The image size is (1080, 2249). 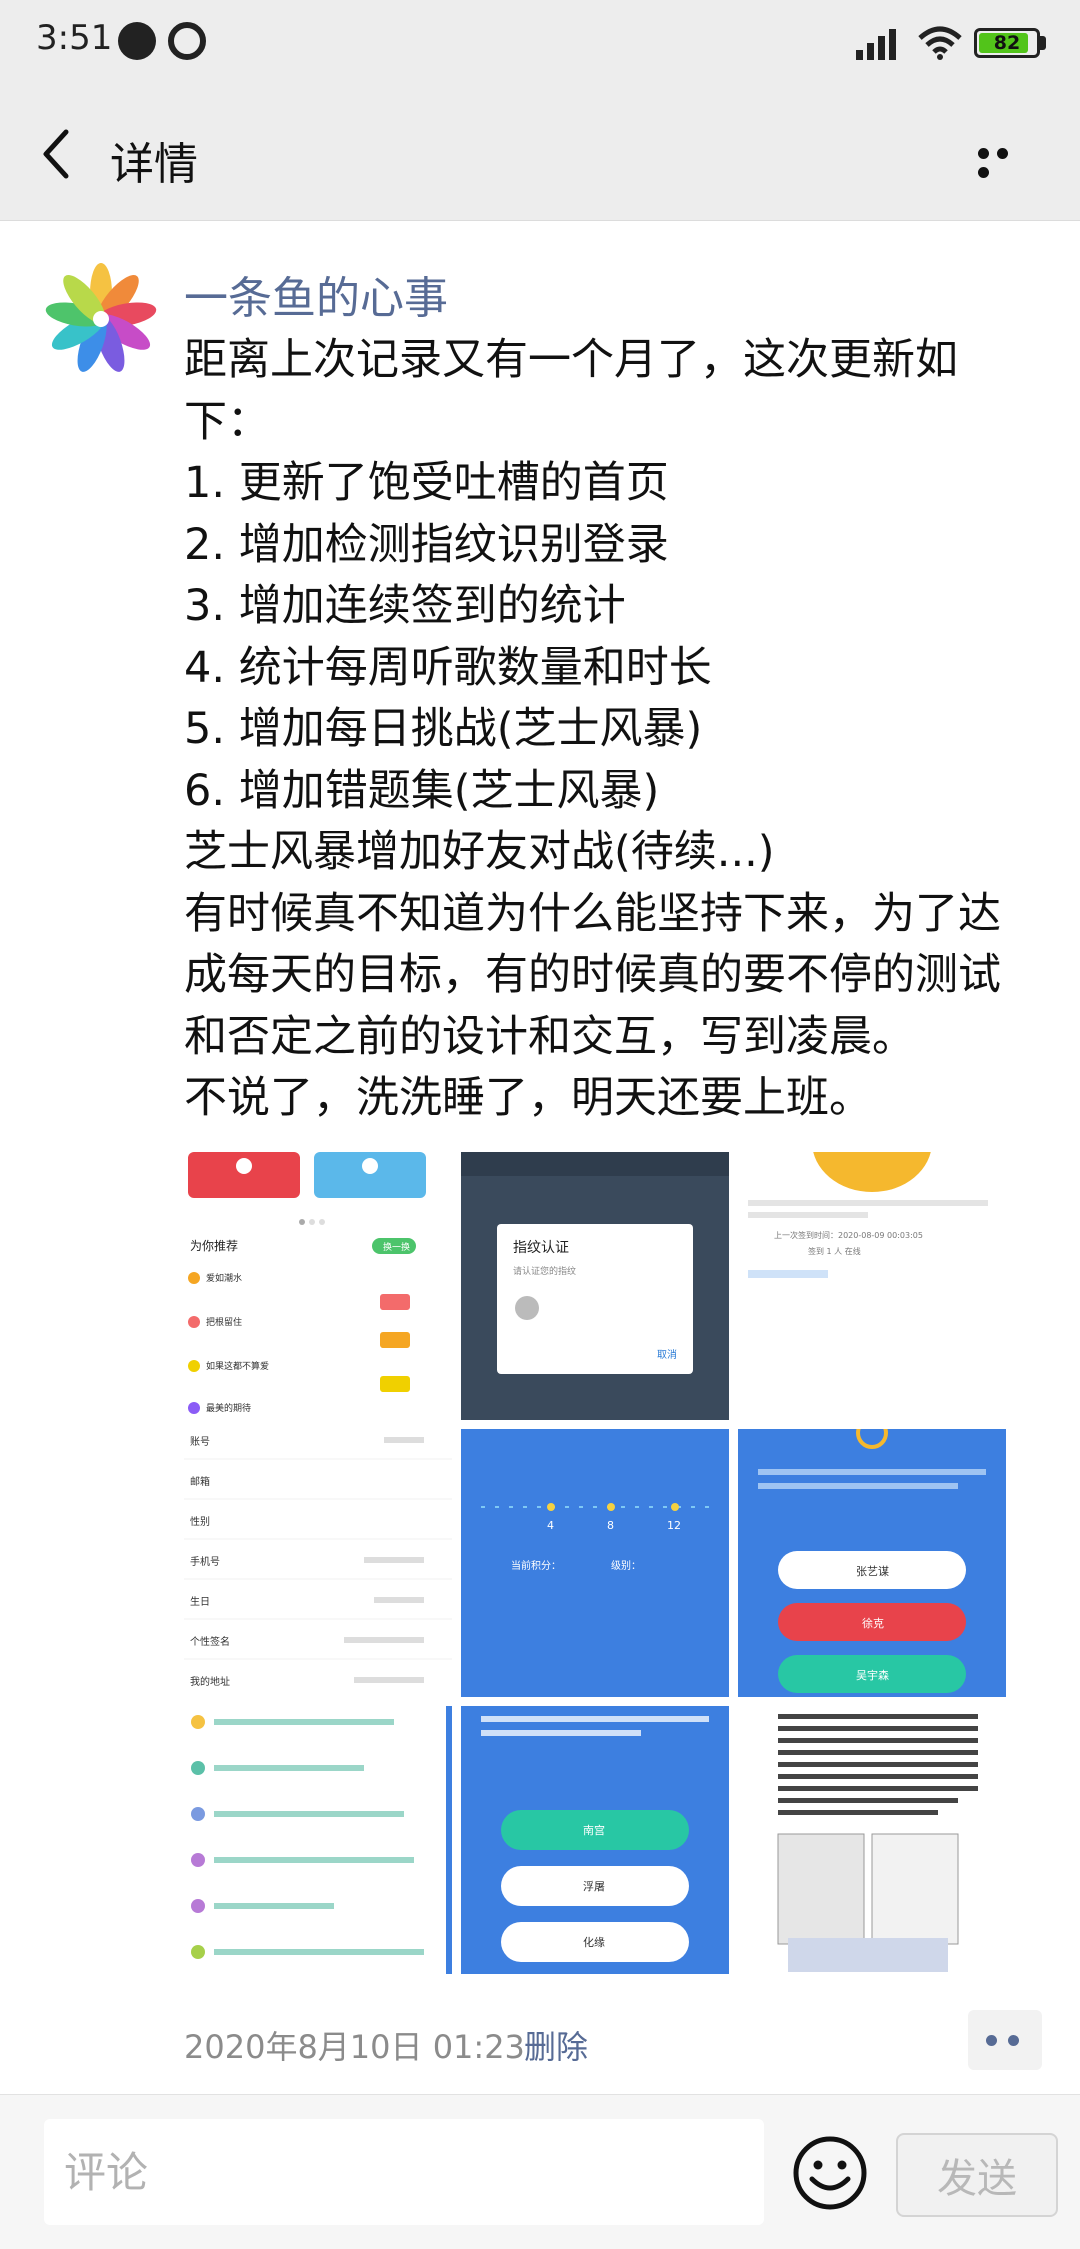 What do you see at coordinates (872, 1571) in the screenshot?
I see `img-text: 张艺谋` at bounding box center [872, 1571].